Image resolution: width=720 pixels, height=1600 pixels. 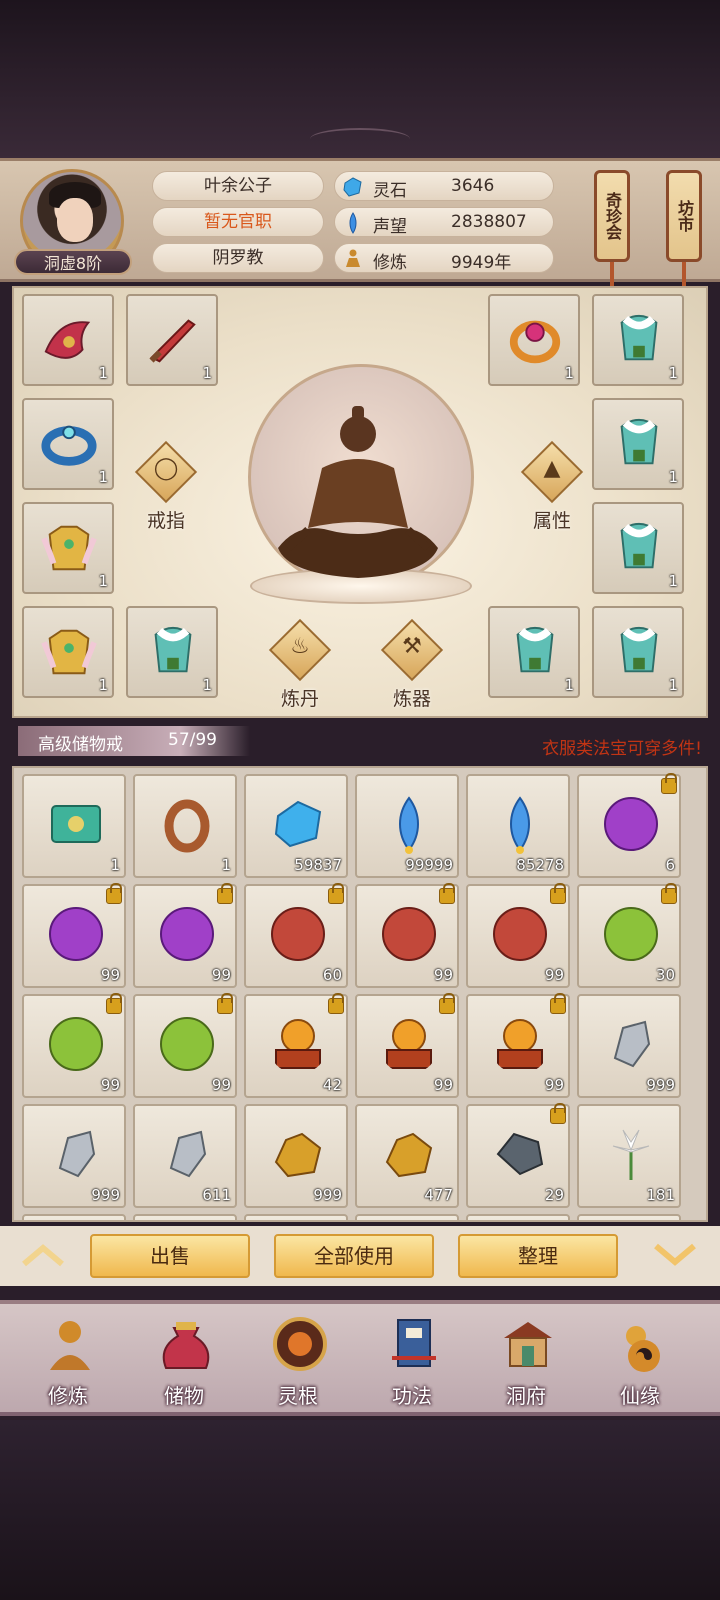 I want to click on attributes-button: ▲ 属性, so click(x=552, y=486).